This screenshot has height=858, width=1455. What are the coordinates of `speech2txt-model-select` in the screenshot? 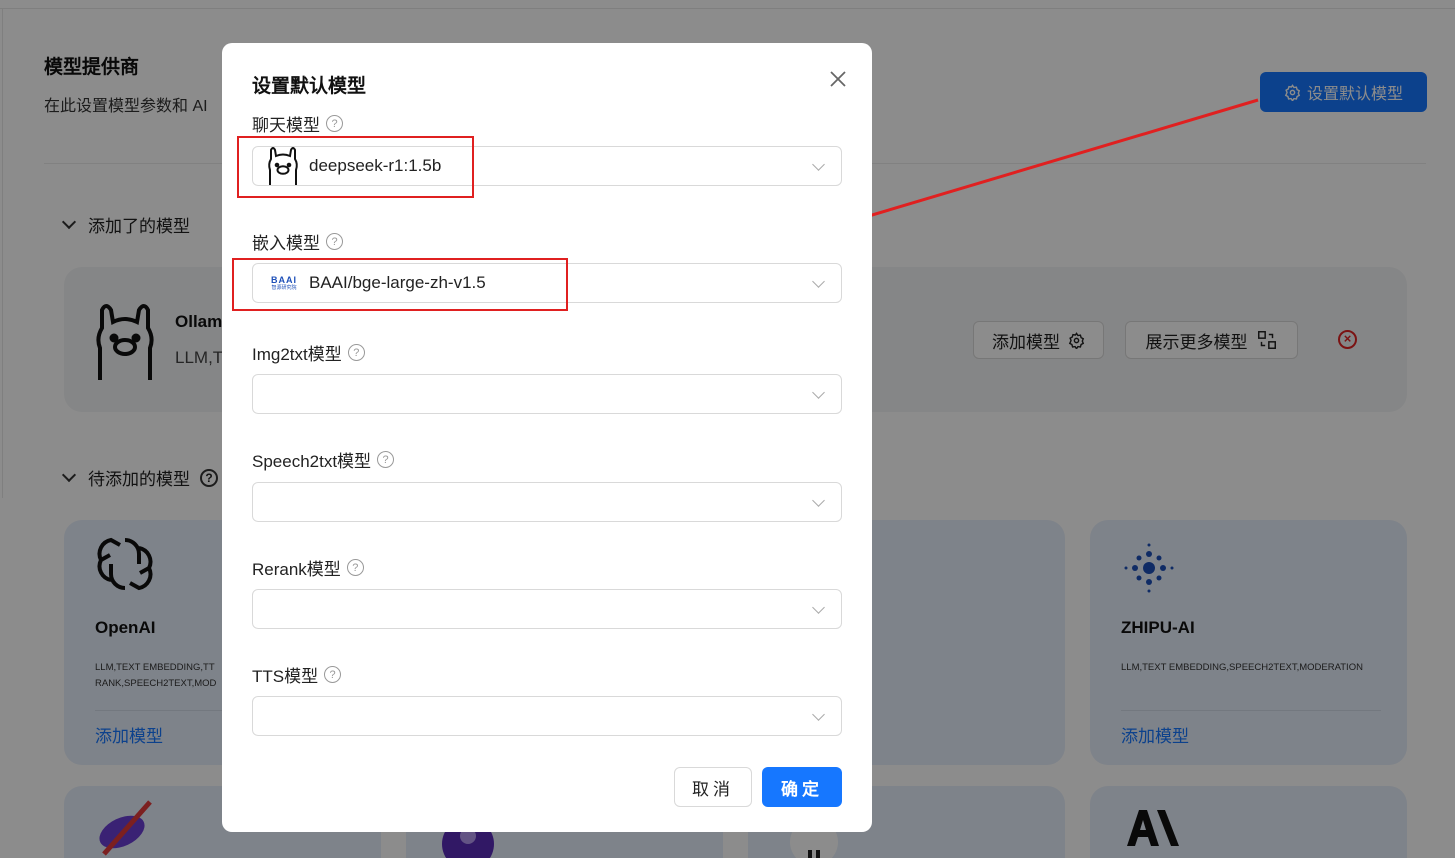 It's located at (547, 502).